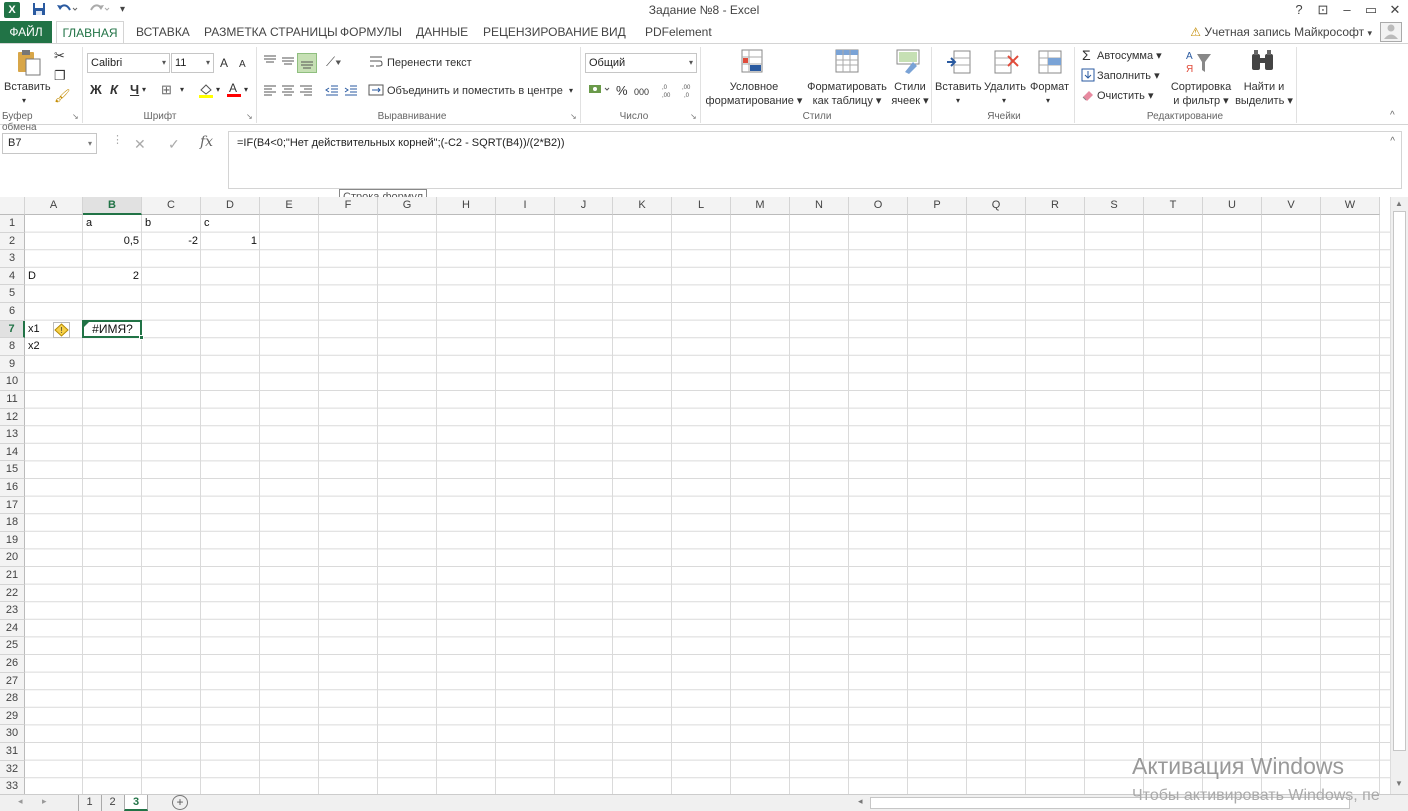  What do you see at coordinates (12, 523) in the screenshot?
I see `row-header: 18` at bounding box center [12, 523].